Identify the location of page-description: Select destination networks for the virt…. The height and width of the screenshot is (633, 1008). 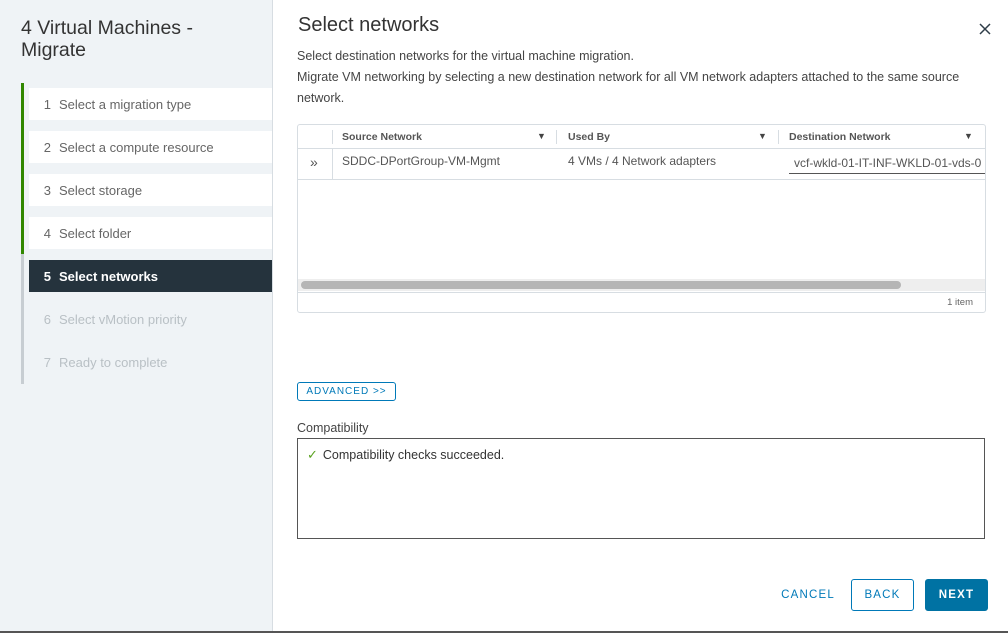
(637, 77).